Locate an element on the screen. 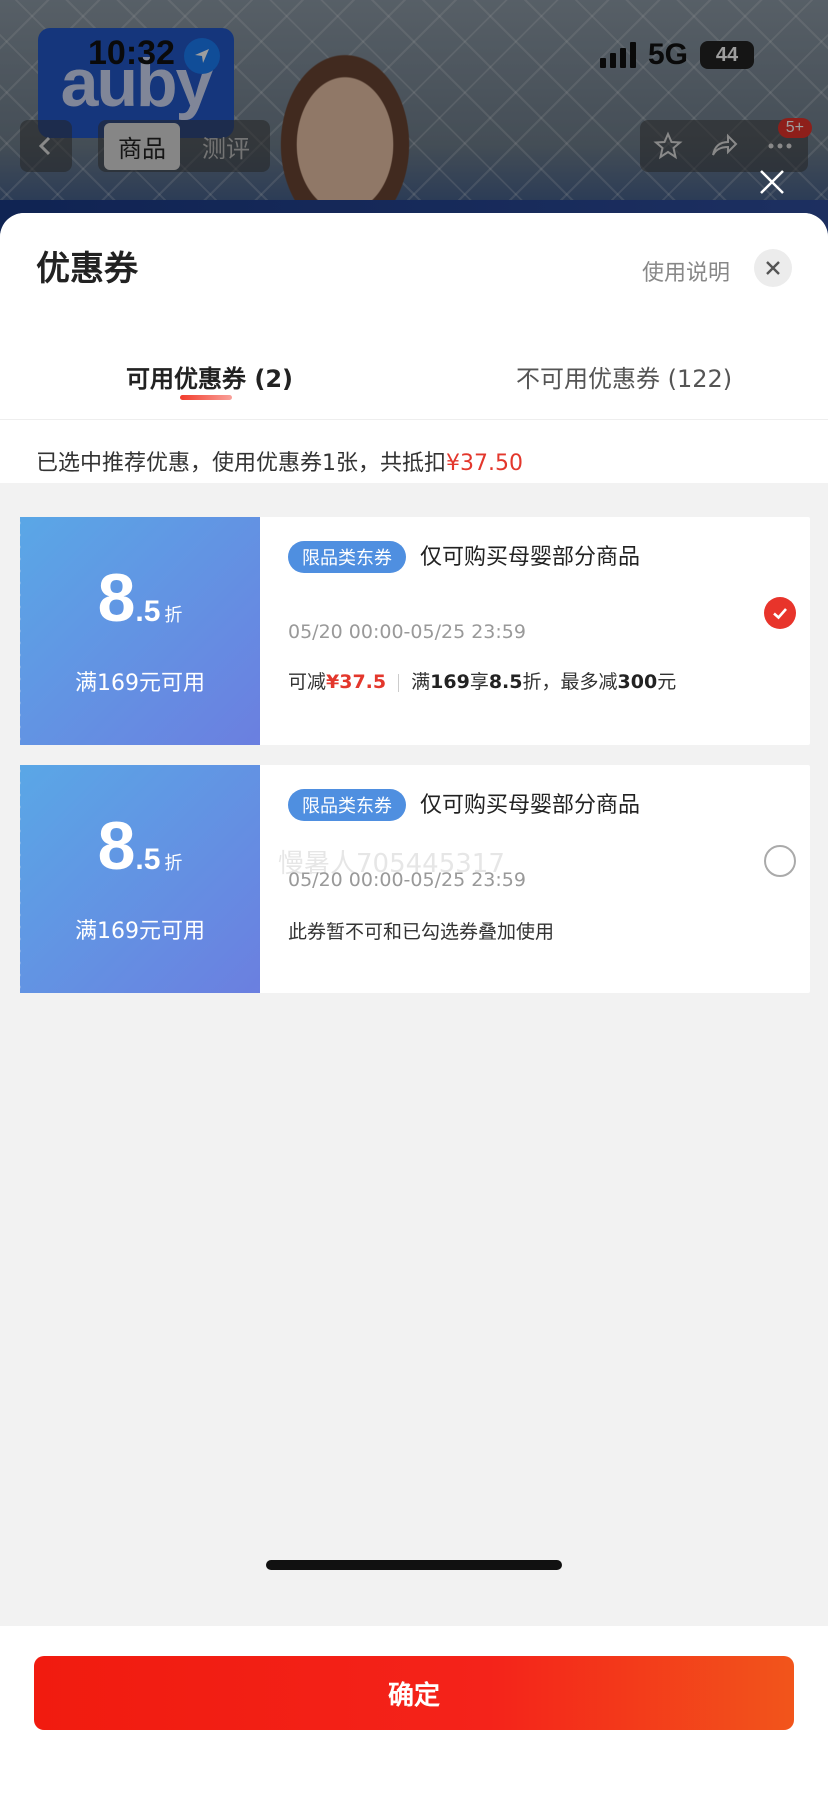  summary-text: 已选中推荐优惠，使用优惠券1张，共抵扣 is located at coordinates (241, 463).